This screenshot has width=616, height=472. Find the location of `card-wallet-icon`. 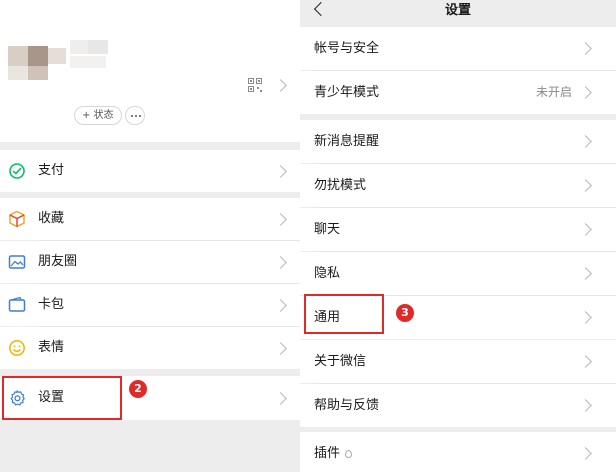

card-wallet-icon is located at coordinates (17, 304).